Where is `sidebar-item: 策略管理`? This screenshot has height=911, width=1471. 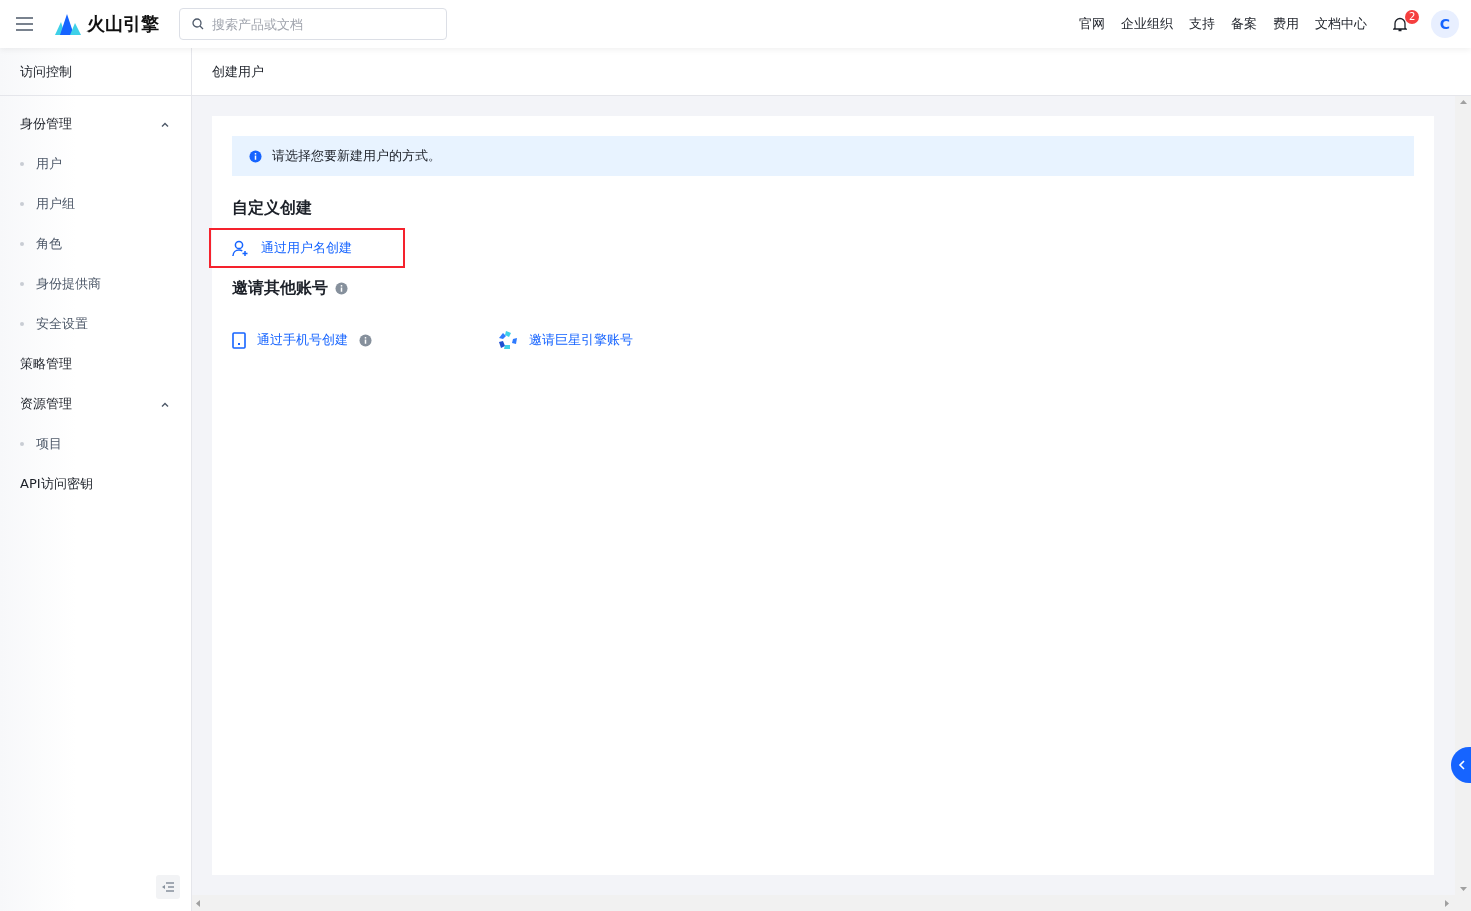 sidebar-item: 策略管理 is located at coordinates (95, 364).